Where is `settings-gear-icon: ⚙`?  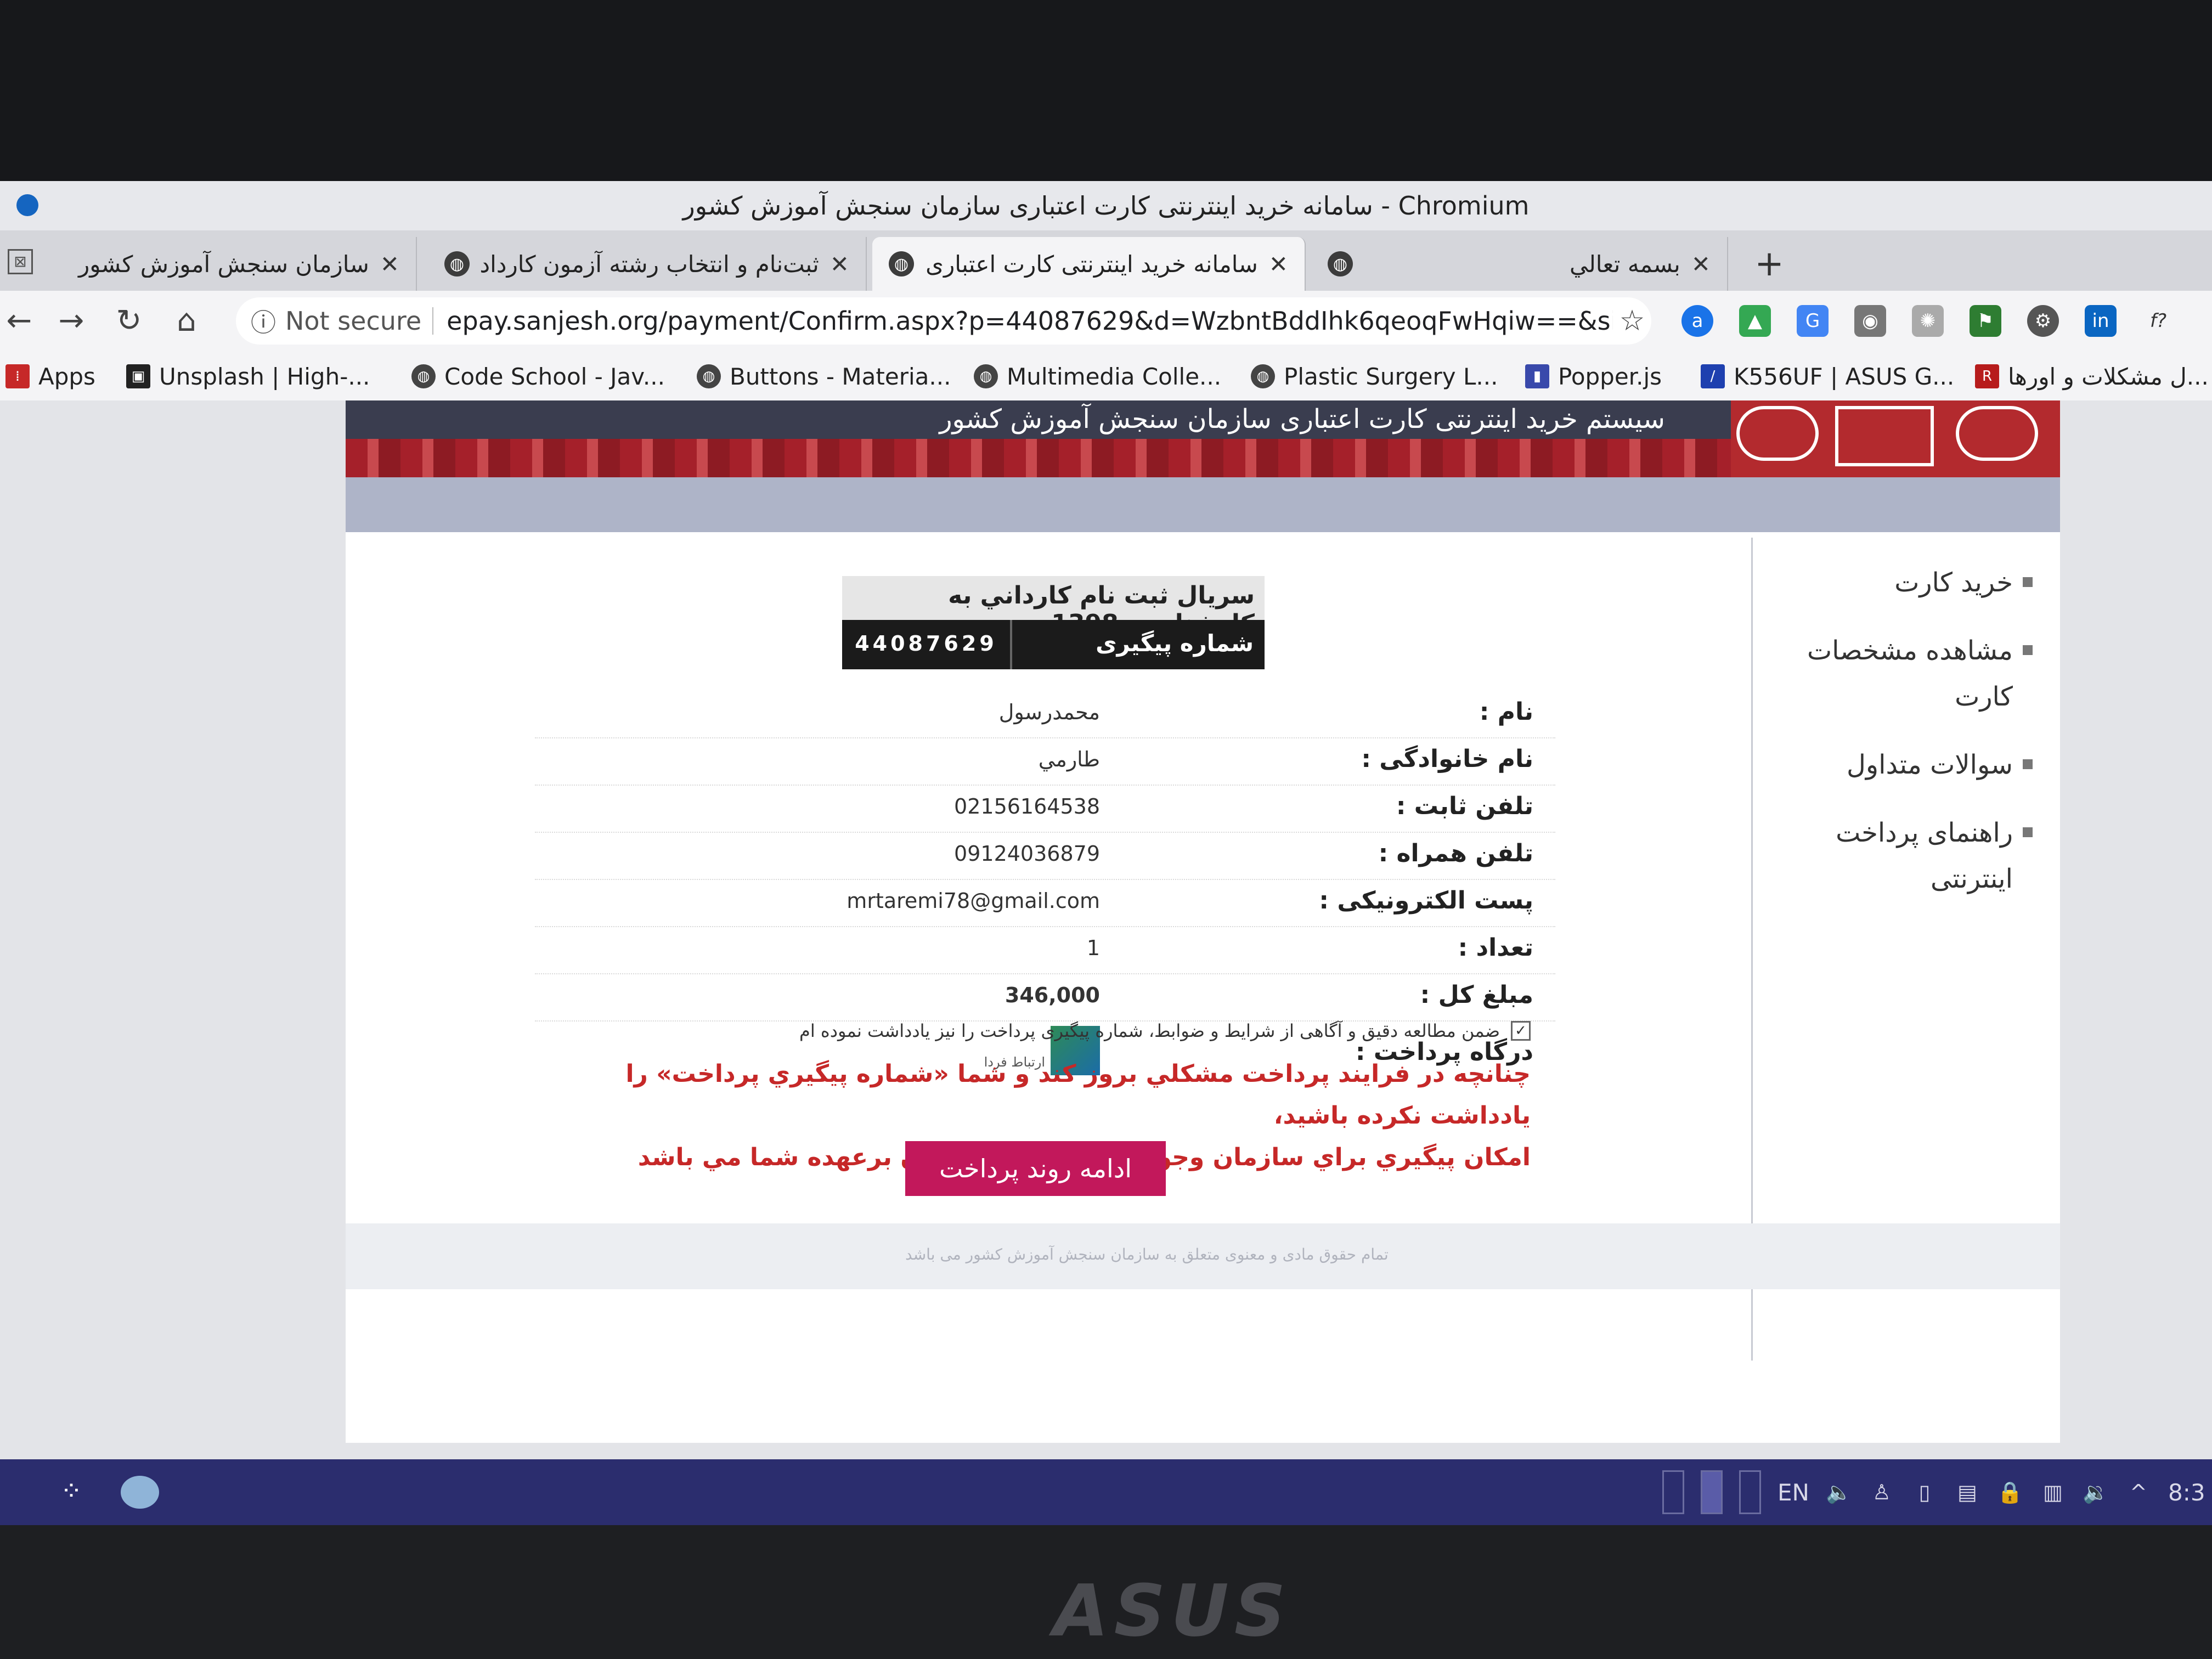 settings-gear-icon: ⚙ is located at coordinates (2043, 321).